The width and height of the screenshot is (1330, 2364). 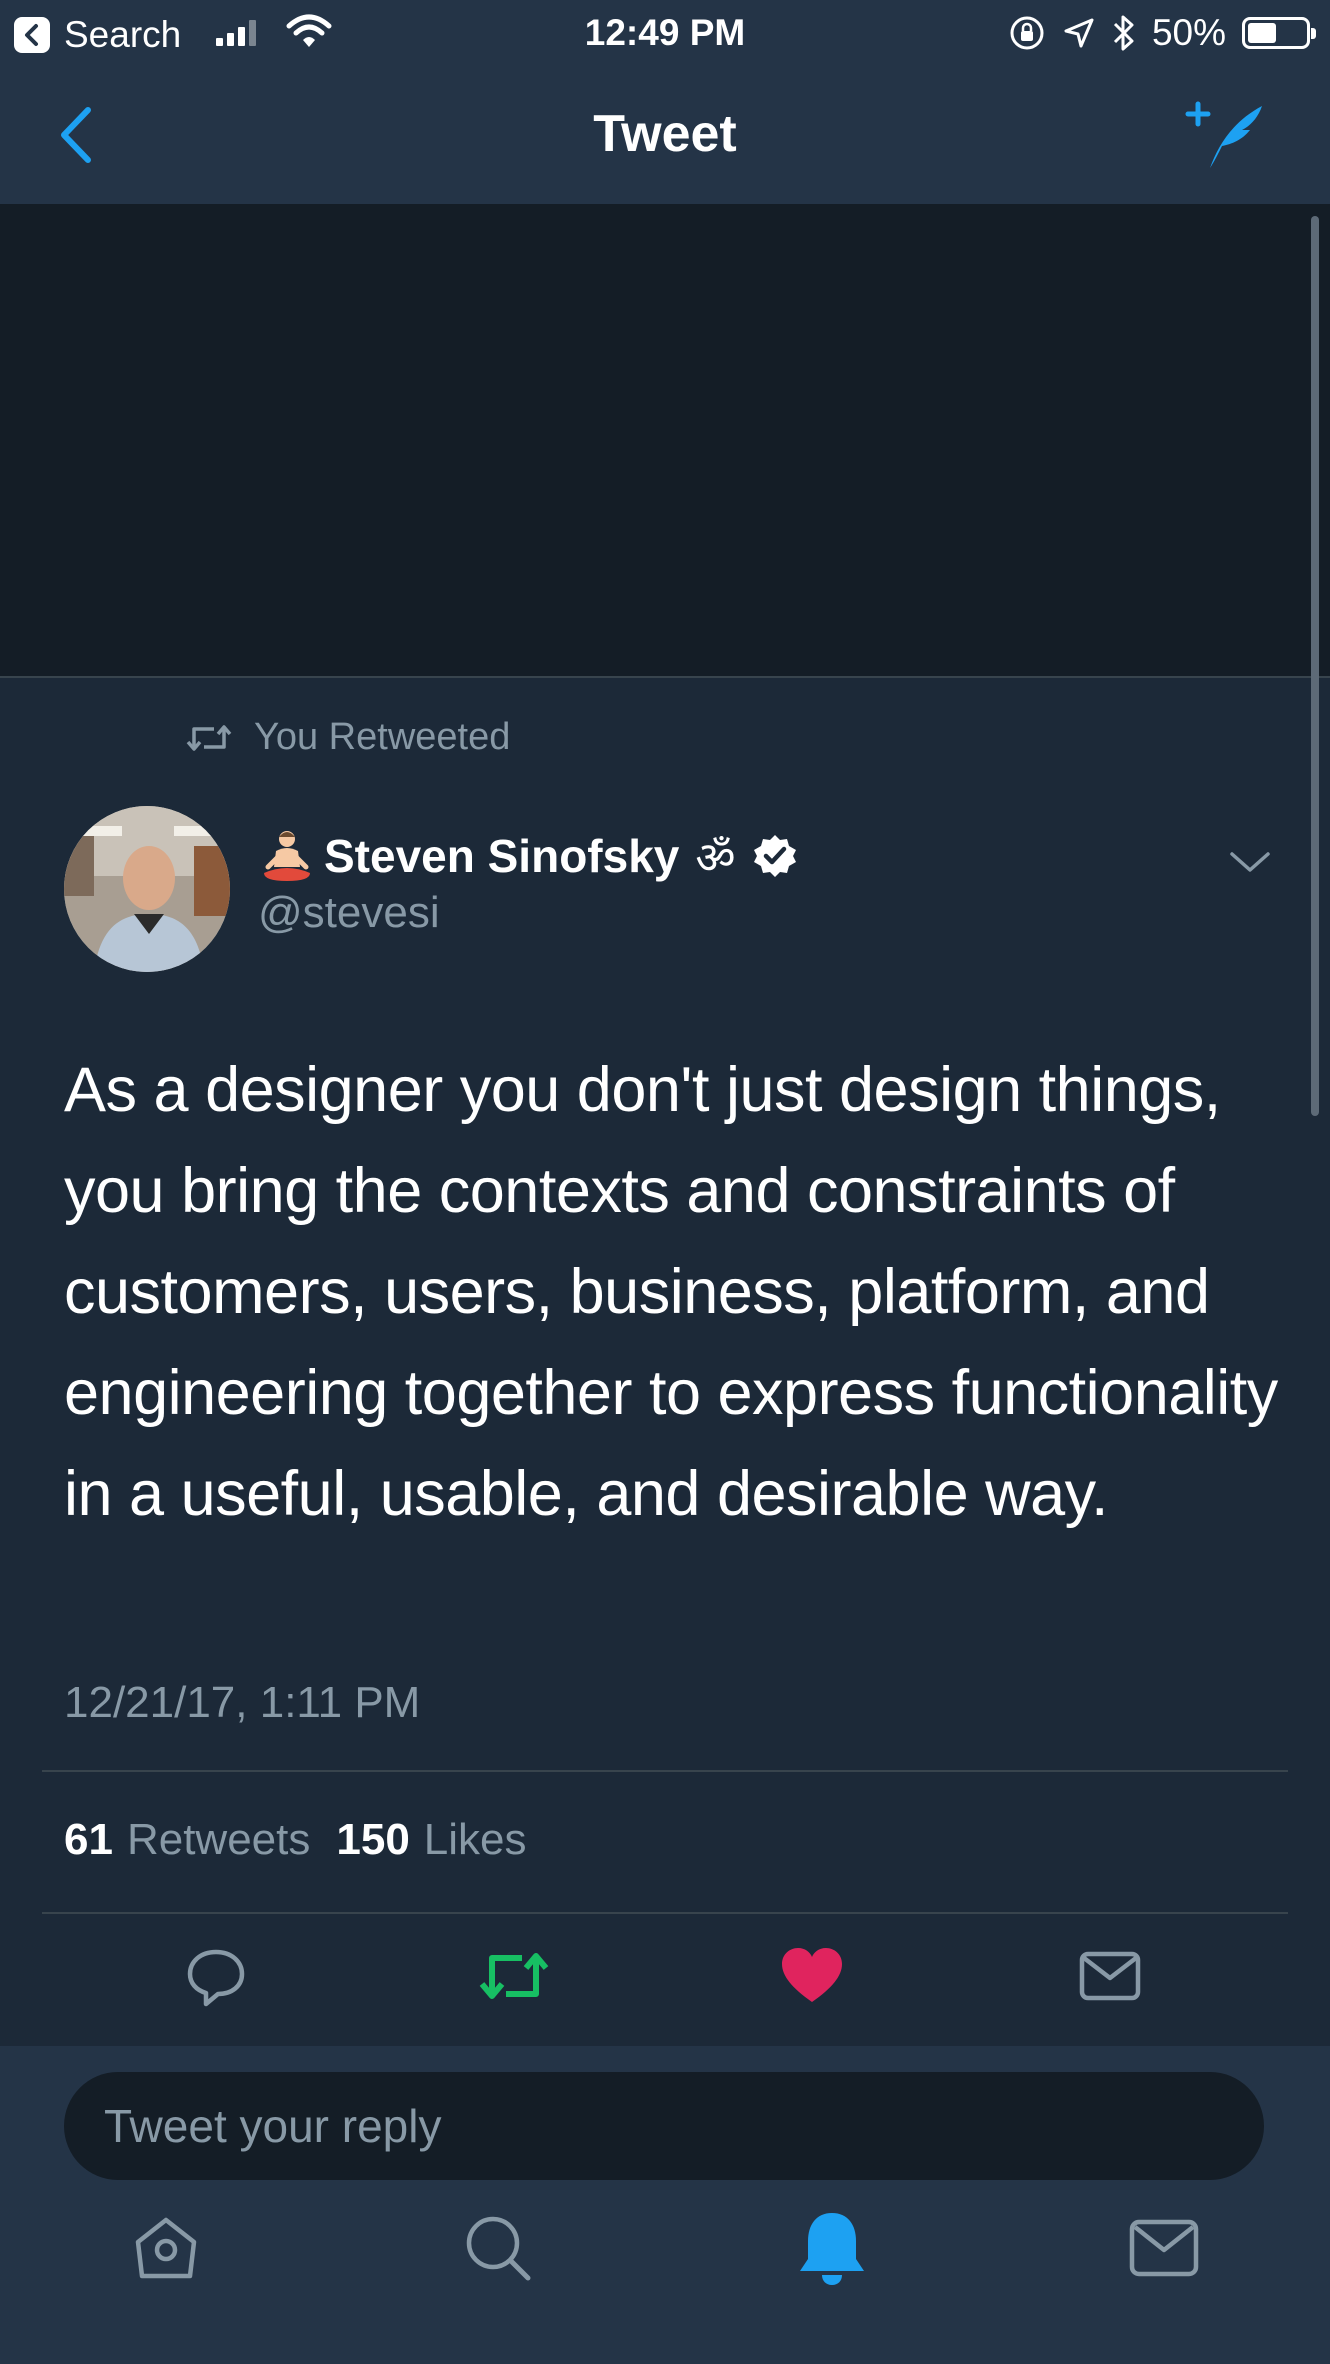 I want to click on like-button, so click(x=812, y=1976).